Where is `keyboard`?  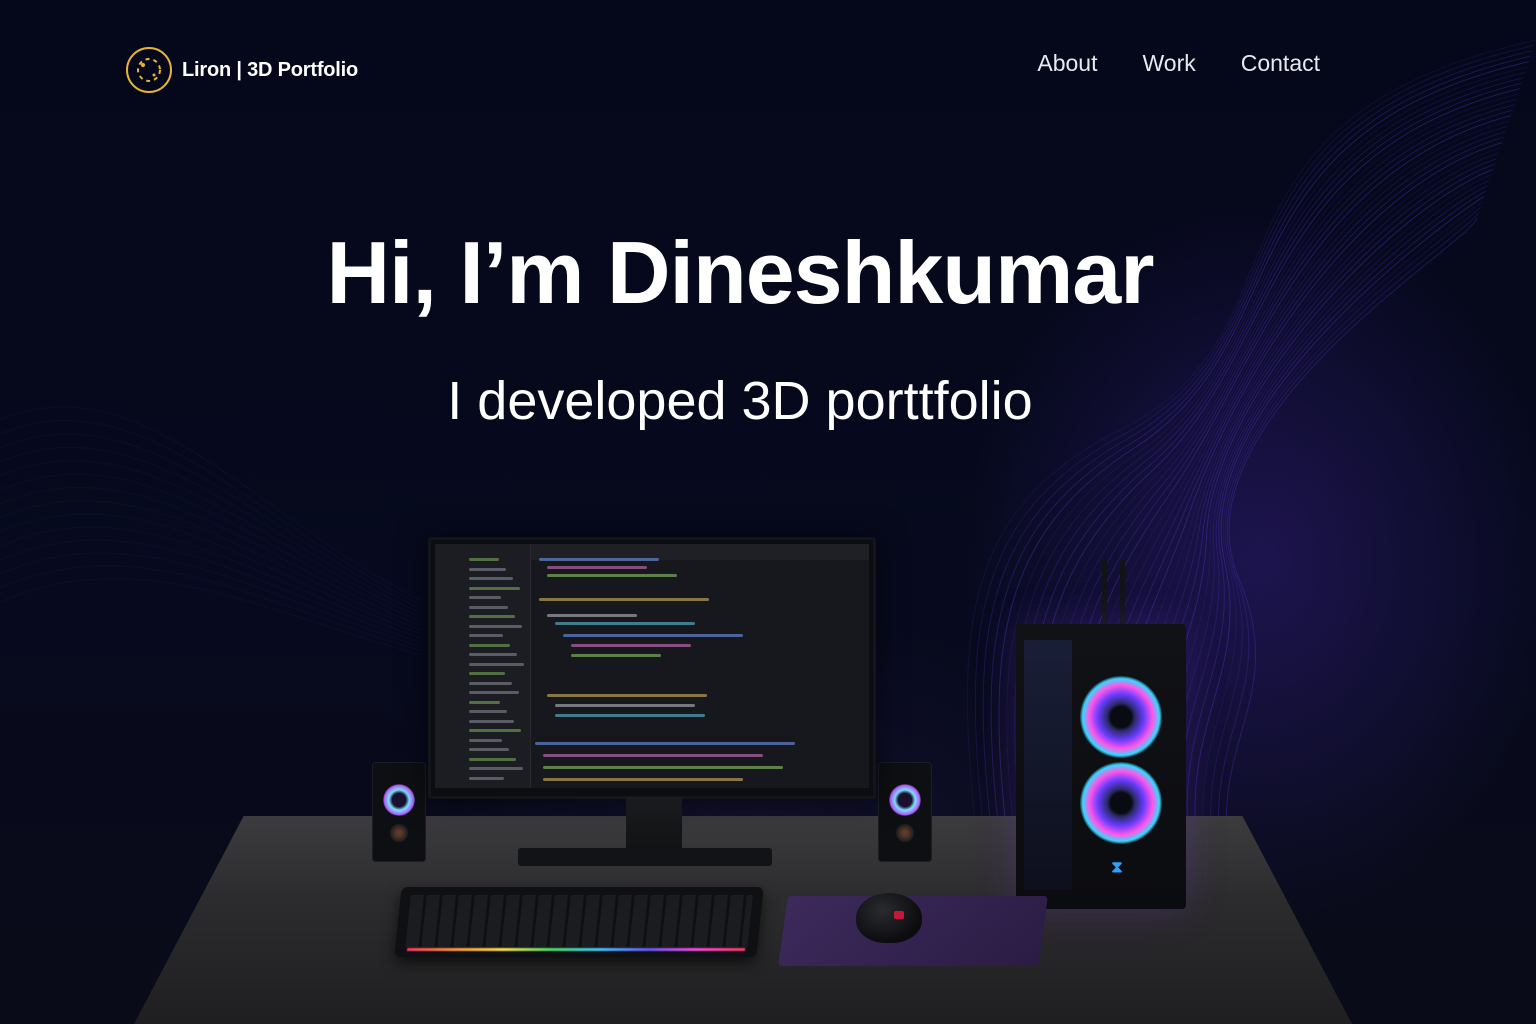
keyboard is located at coordinates (579, 922).